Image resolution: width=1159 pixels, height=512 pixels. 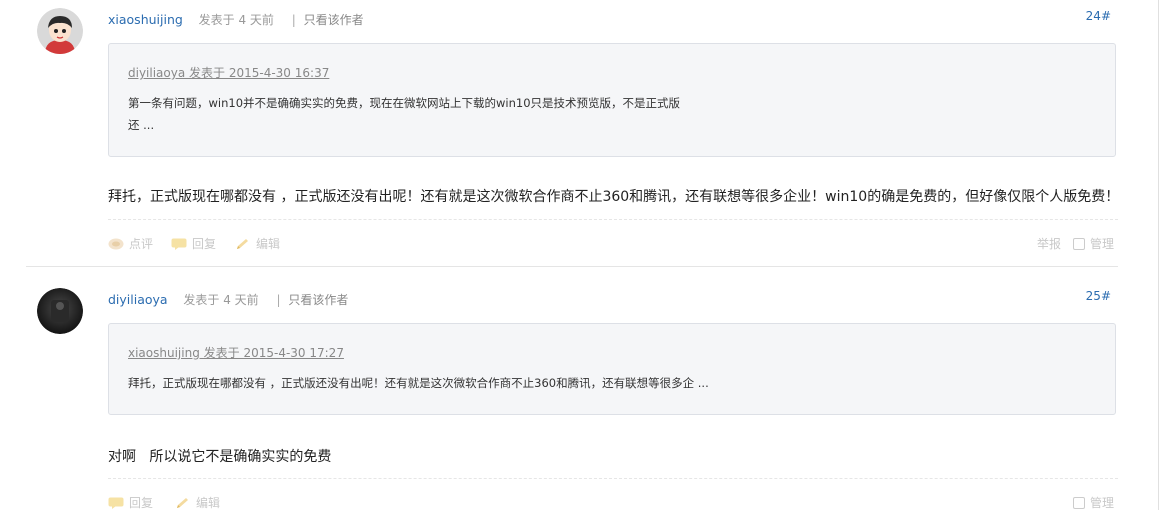 I want to click on post-divider, so click(x=572, y=266).